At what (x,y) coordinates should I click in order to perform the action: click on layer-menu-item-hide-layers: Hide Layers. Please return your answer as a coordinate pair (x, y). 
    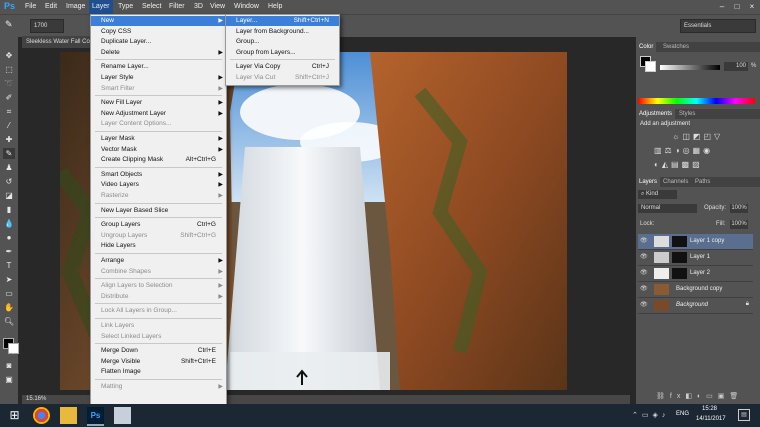
    Looking at the image, I should click on (158, 246).